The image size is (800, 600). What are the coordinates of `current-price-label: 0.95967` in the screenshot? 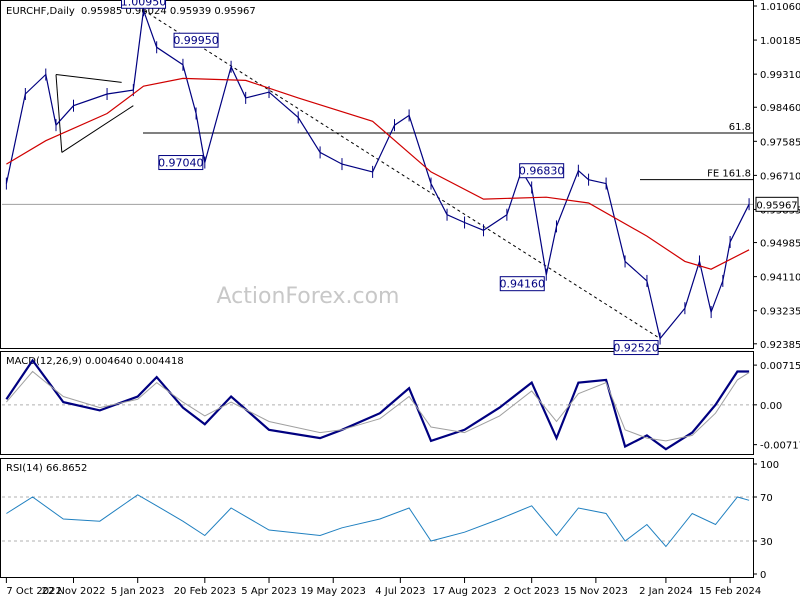 It's located at (776, 205).